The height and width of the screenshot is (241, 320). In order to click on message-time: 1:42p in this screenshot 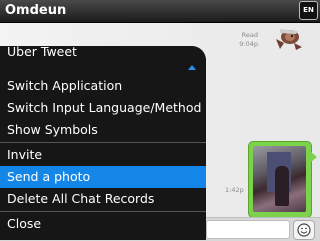, I will do `click(234, 190)`.